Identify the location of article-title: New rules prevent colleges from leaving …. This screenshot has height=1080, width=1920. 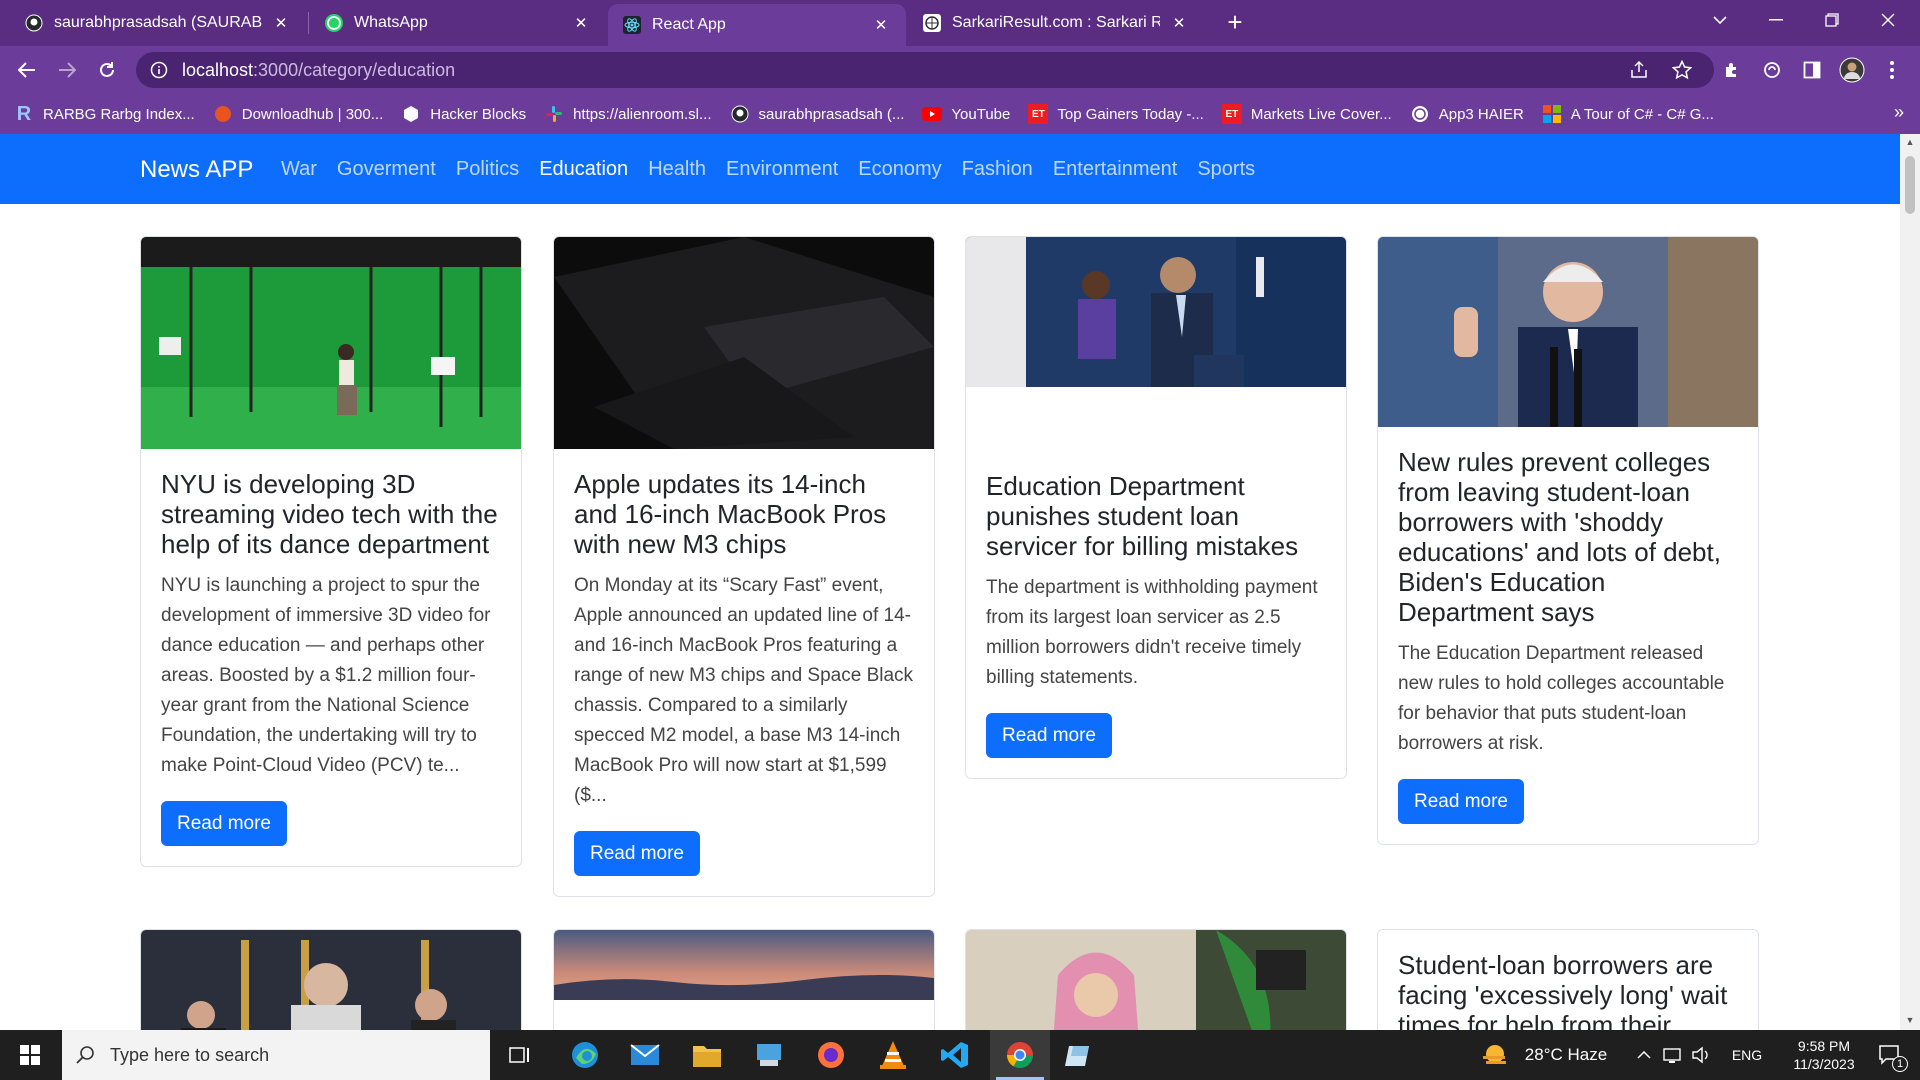
(1568, 537).